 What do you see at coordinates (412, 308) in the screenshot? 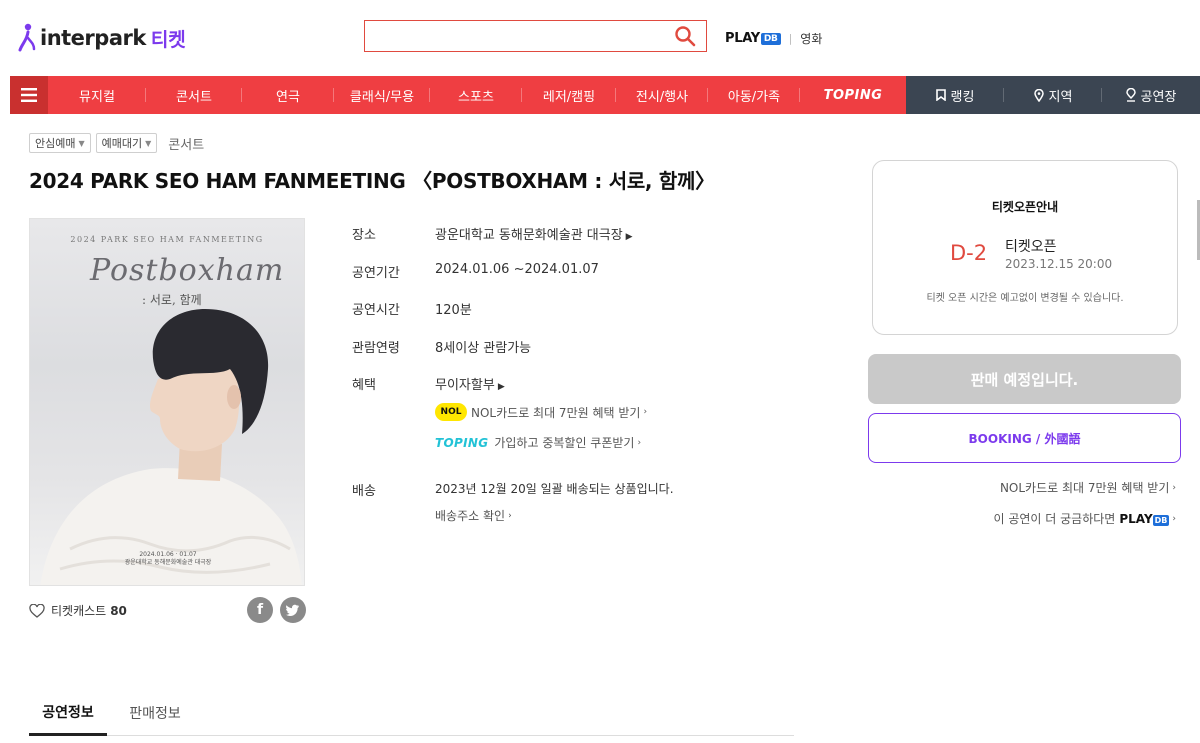
I see `info-row-runtime: 공연시간 120분` at bounding box center [412, 308].